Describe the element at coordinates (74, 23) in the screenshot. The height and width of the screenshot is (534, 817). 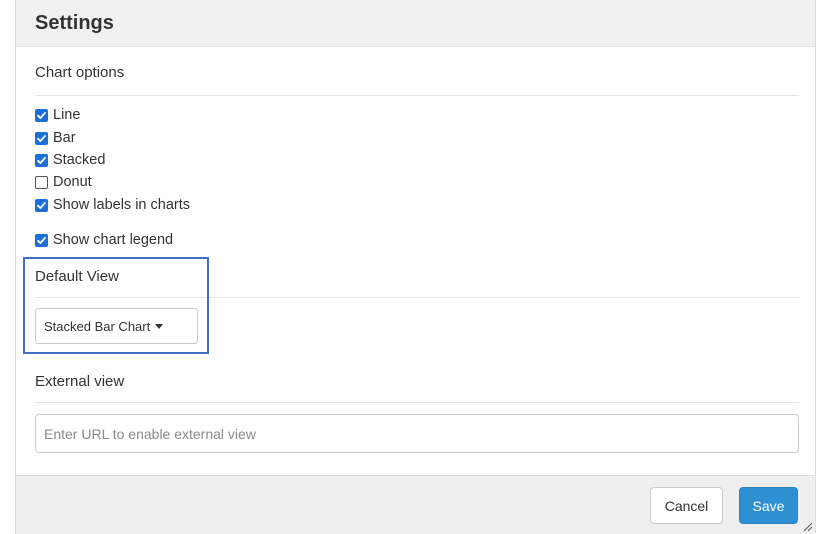
I see `dialog-title: Settings` at that location.